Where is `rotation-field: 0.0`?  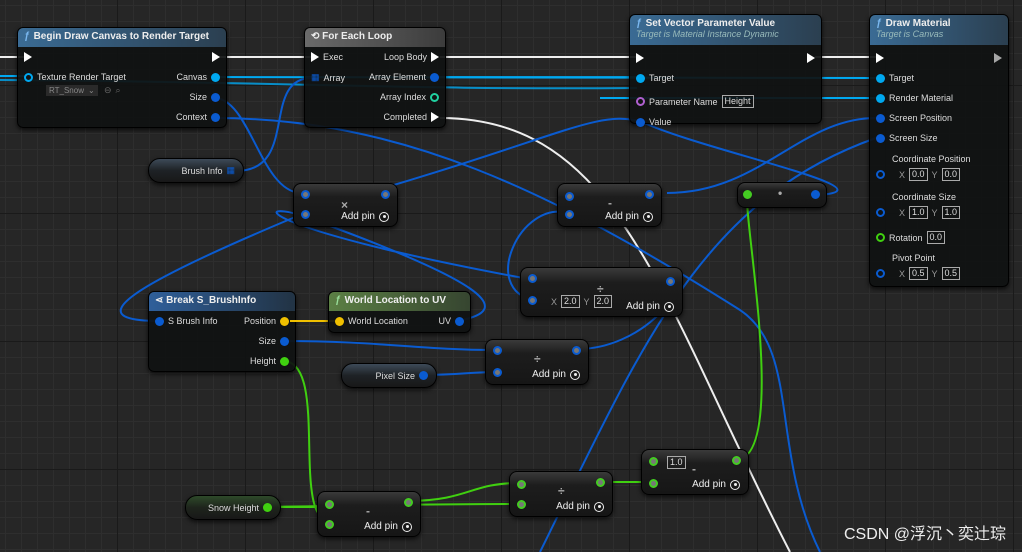
rotation-field: 0.0 is located at coordinates (936, 237).